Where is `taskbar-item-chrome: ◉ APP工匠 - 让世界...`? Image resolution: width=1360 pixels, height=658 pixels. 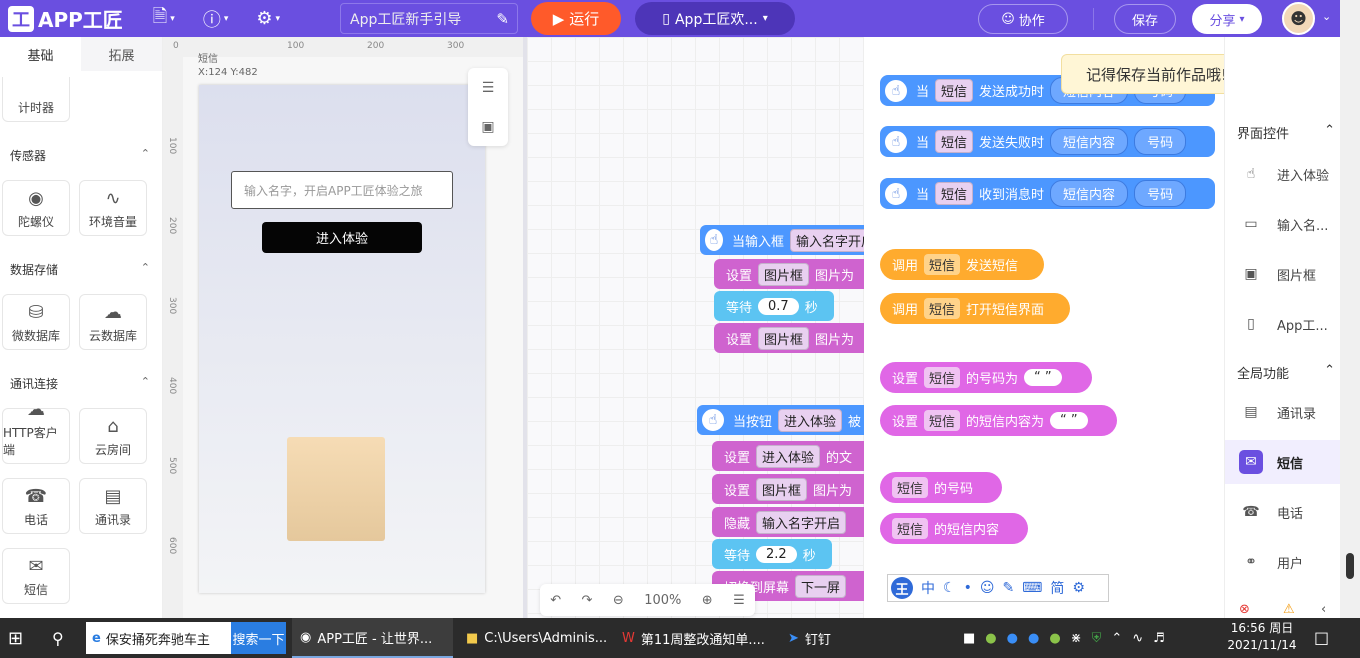
taskbar-item-chrome: ◉ APP工匠 - 让世界... is located at coordinates (372, 638).